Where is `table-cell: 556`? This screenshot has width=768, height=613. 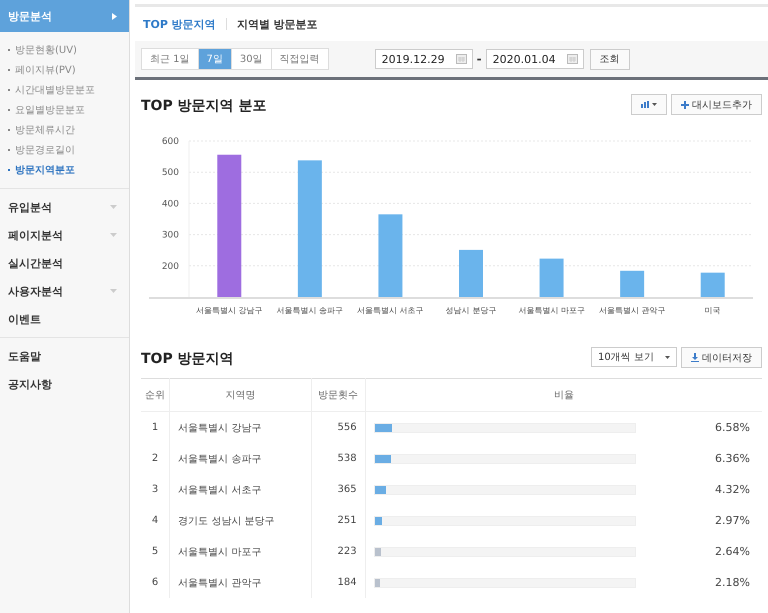 table-cell: 556 is located at coordinates (338, 427).